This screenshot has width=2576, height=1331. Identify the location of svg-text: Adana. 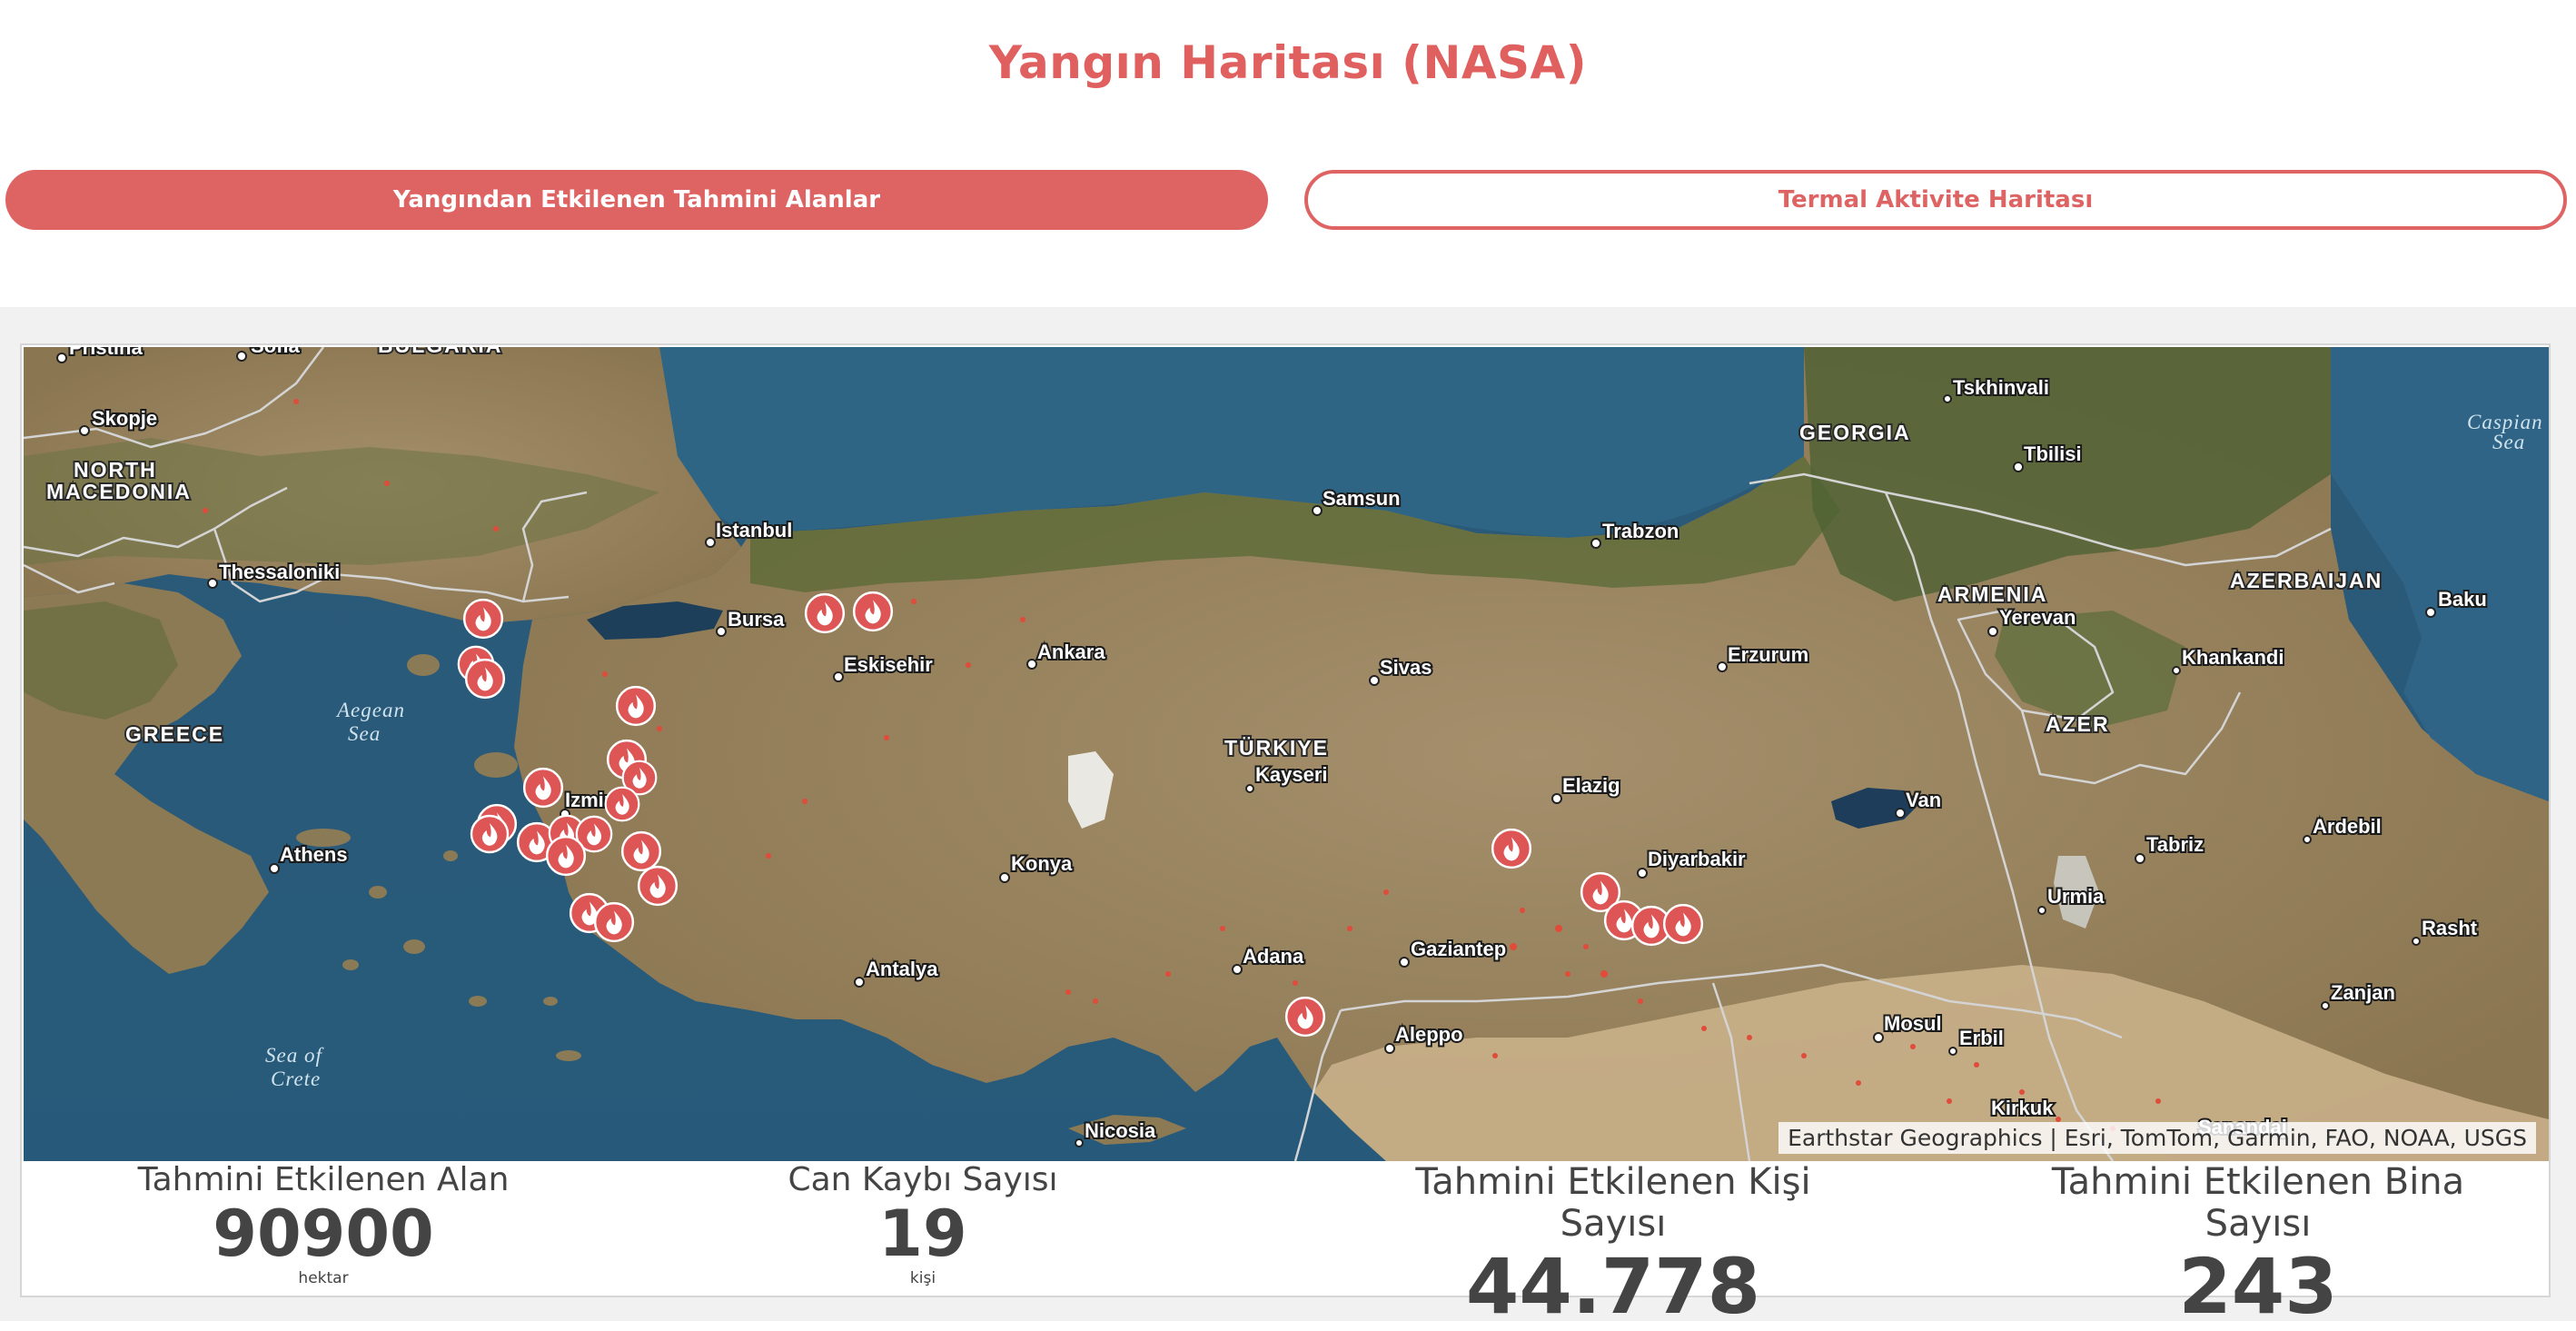
(1273, 956).